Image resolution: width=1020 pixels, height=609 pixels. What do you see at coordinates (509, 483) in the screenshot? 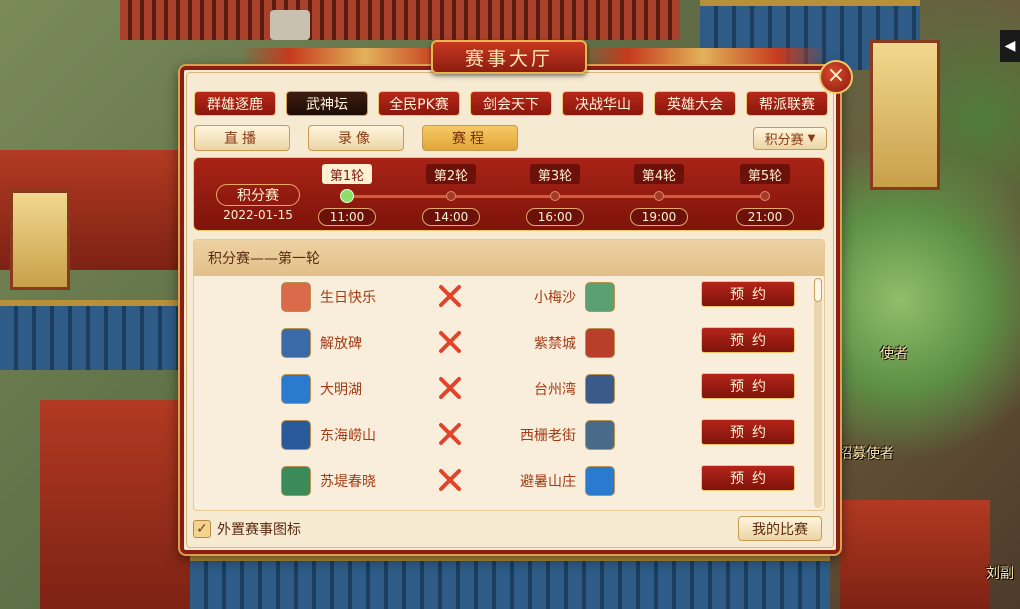
I see `match-row: 苏堤春晓 避暑山庄 预约` at bounding box center [509, 483].